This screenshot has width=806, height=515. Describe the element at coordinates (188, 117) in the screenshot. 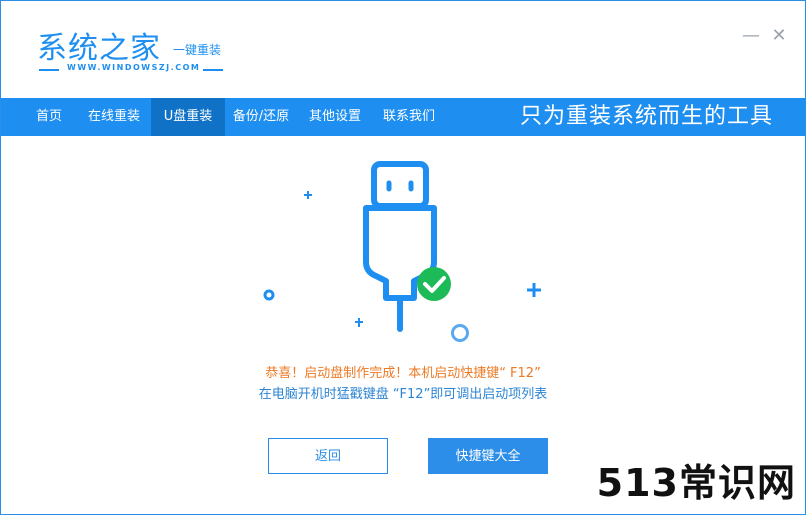

I see `nav-item-usb-reinstall: U盘重装` at that location.